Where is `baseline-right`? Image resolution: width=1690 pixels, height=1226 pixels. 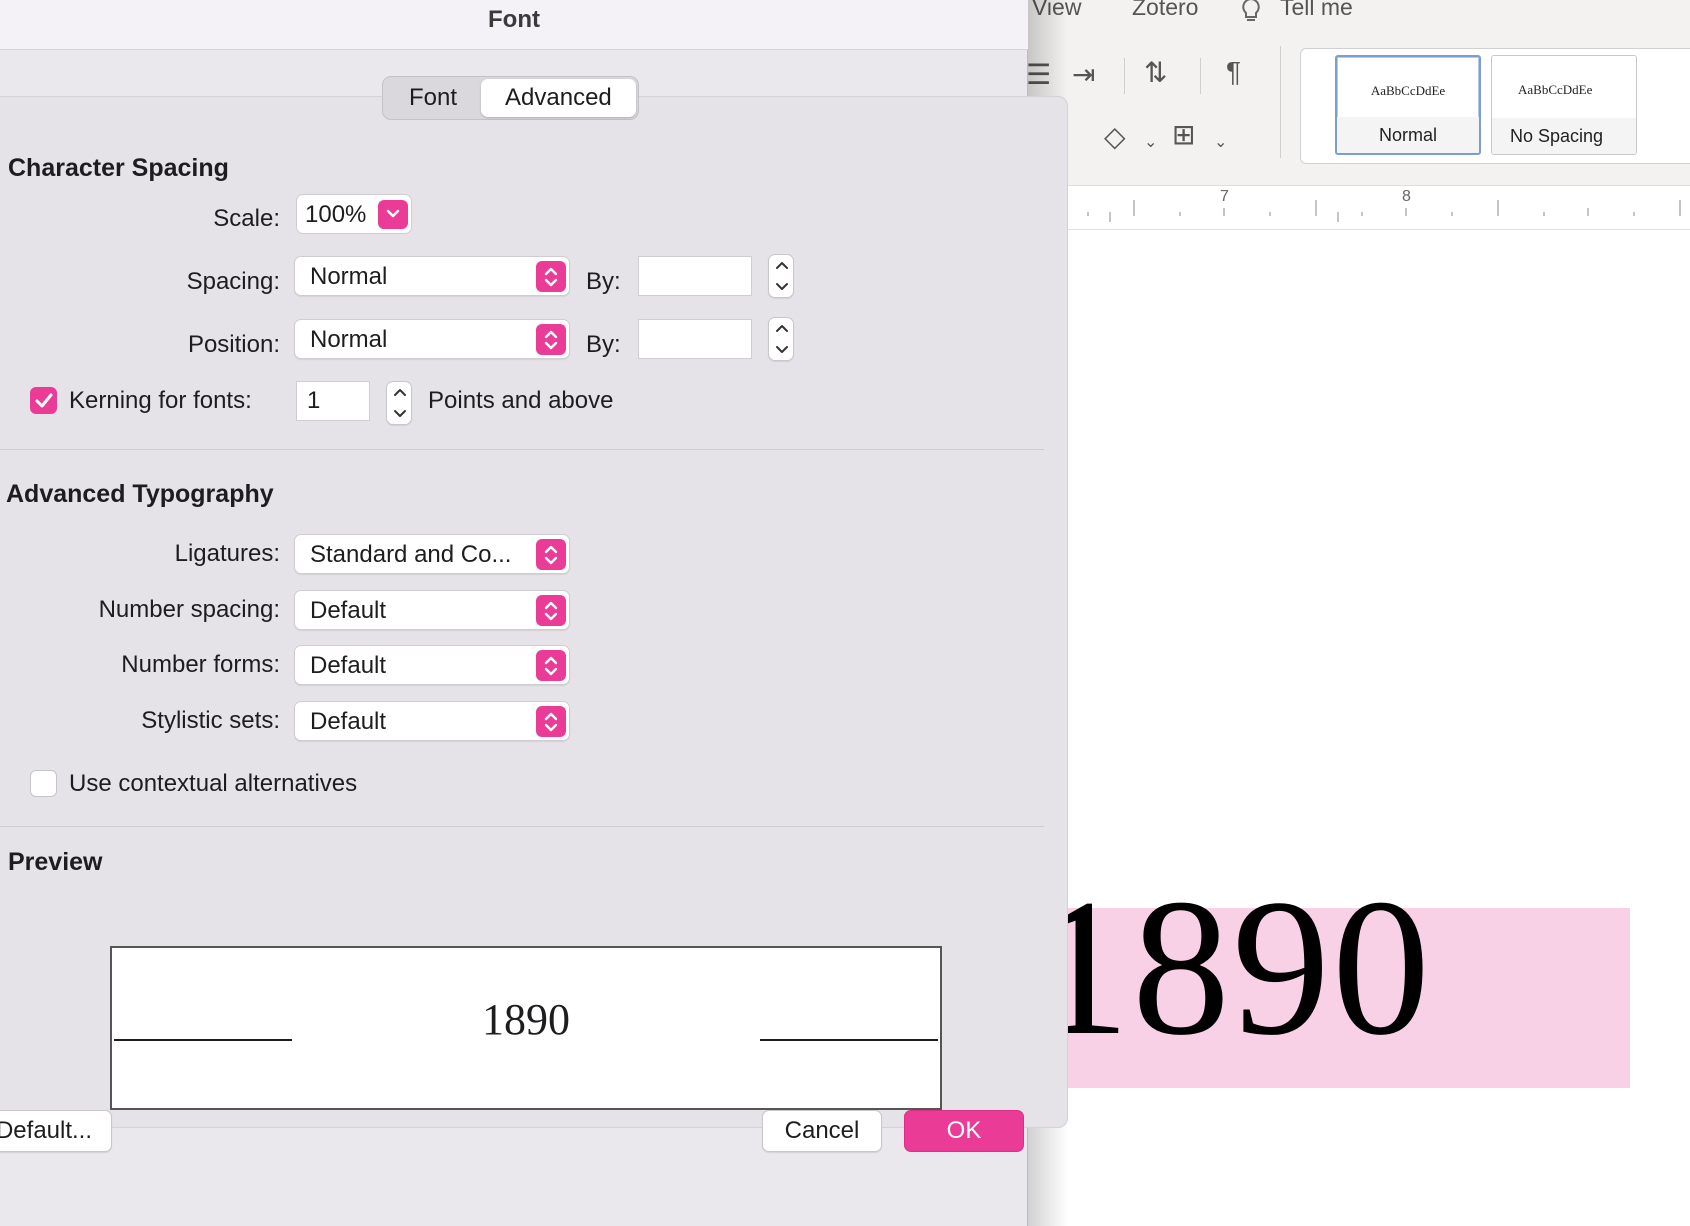
baseline-right is located at coordinates (849, 1040).